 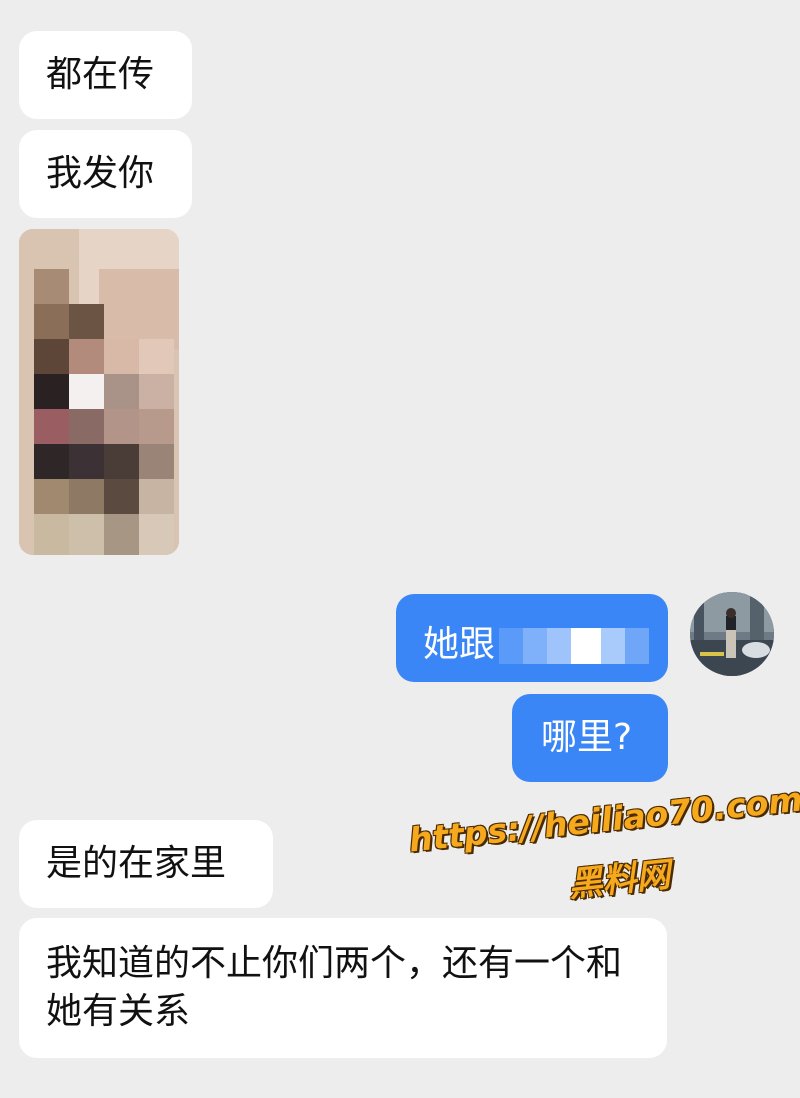 I want to click on message-bubble-incoming: 我发你, so click(x=105, y=174).